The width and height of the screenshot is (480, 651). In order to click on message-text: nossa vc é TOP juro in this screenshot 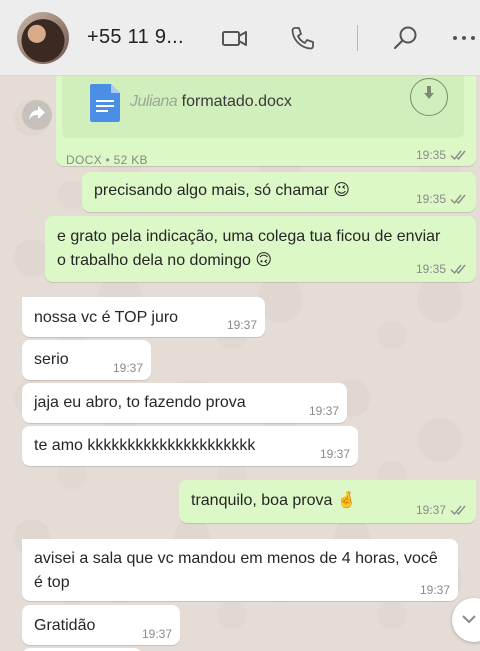, I will do `click(106, 317)`.